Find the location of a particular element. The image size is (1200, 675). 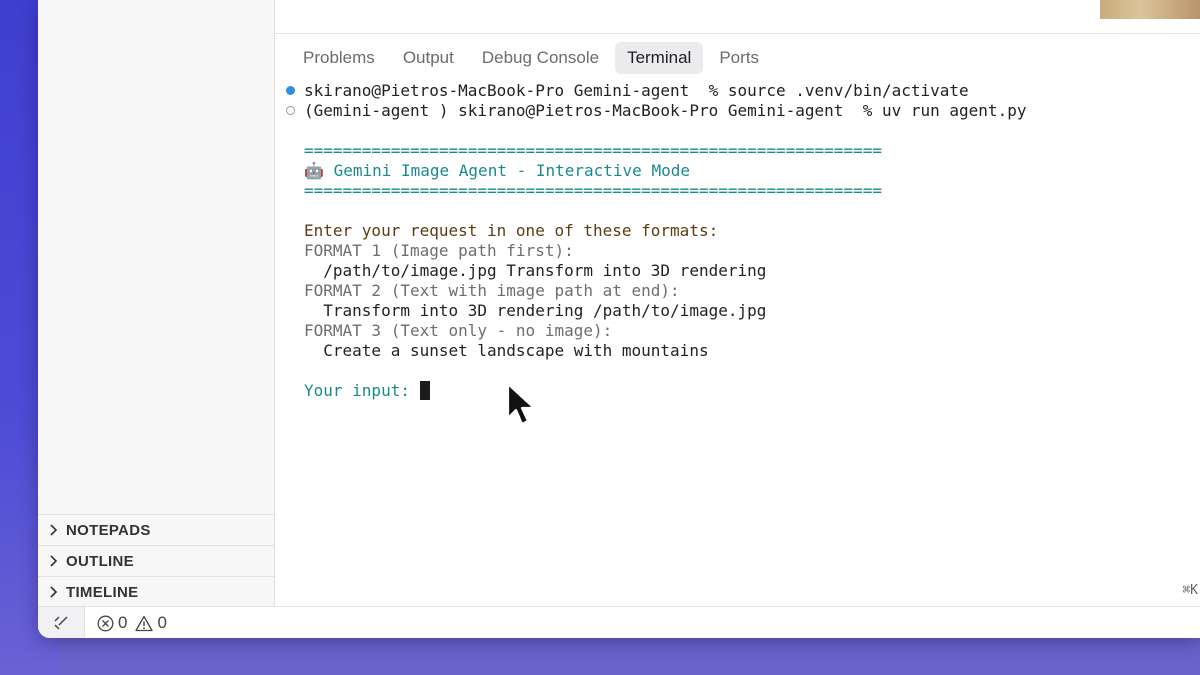

banner-title: Gemini Image Agent - Interactive Mode is located at coordinates (511, 170).